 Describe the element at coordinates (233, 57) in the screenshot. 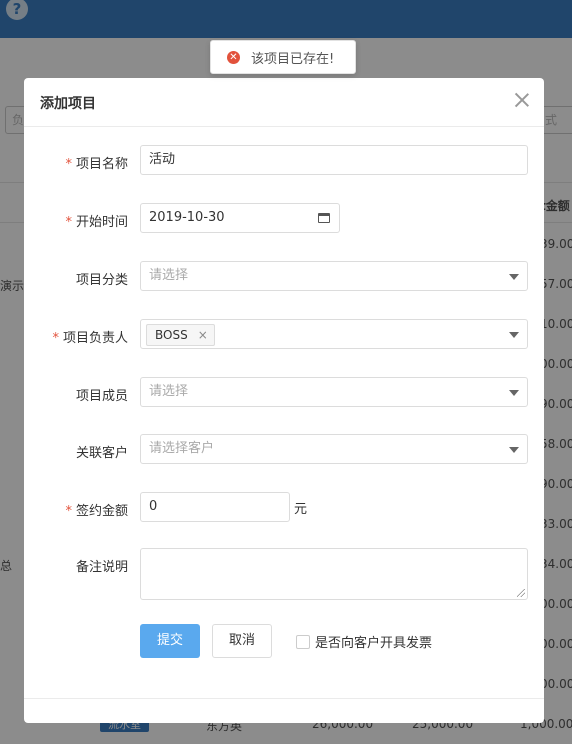

I see `error-icon: ✕` at that location.